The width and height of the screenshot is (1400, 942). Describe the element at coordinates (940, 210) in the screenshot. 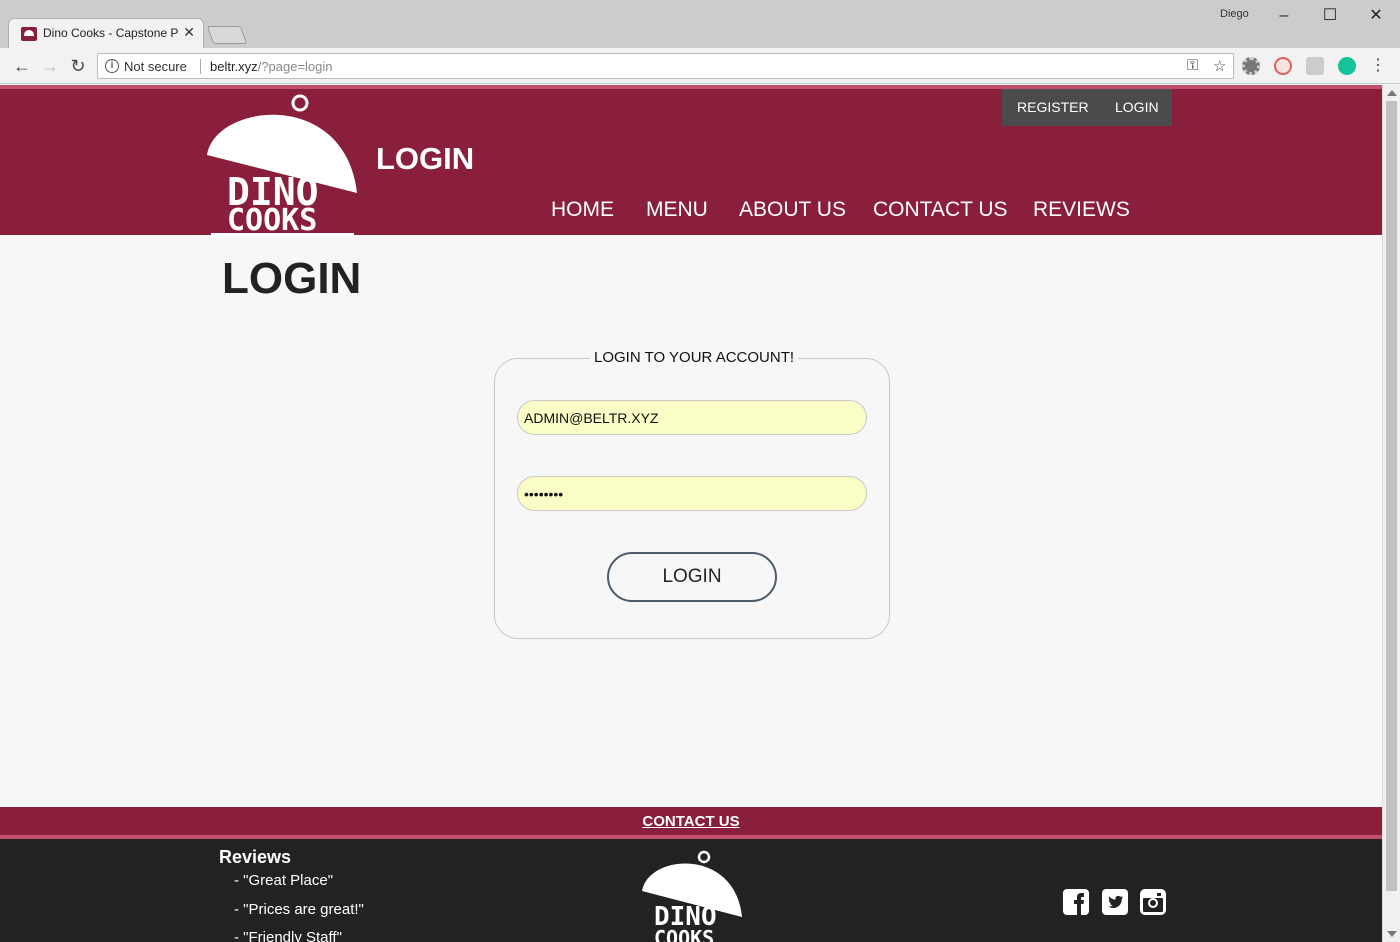

I see `nav-contact-us: CONTACT US` at that location.